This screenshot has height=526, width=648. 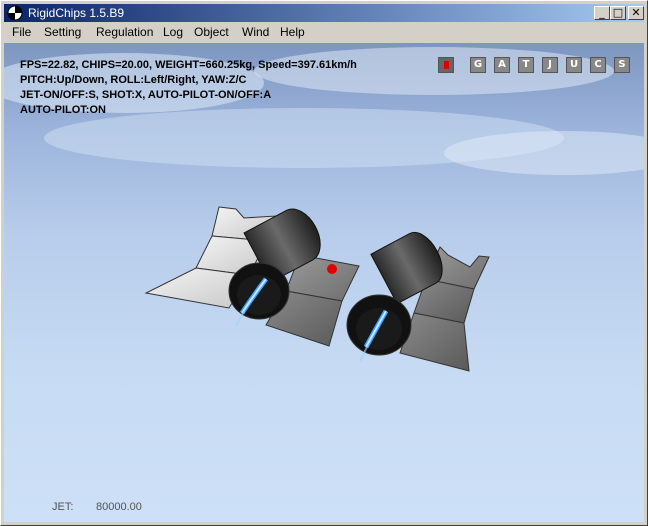 What do you see at coordinates (63, 507) in the screenshot?
I see `jet-label: JET:` at bounding box center [63, 507].